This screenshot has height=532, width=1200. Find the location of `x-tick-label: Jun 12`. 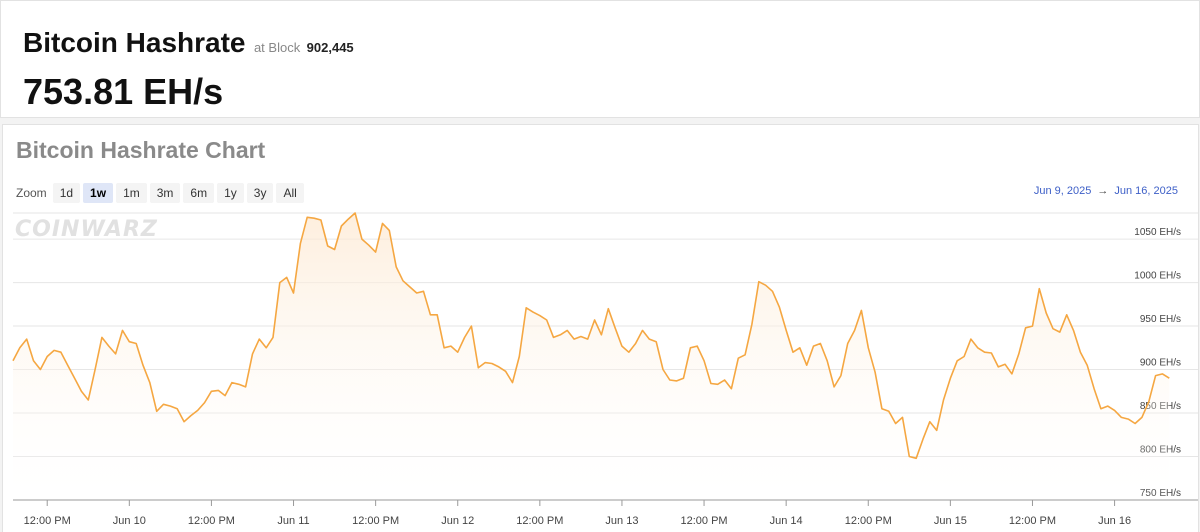

x-tick-label: Jun 12 is located at coordinates (457, 521).